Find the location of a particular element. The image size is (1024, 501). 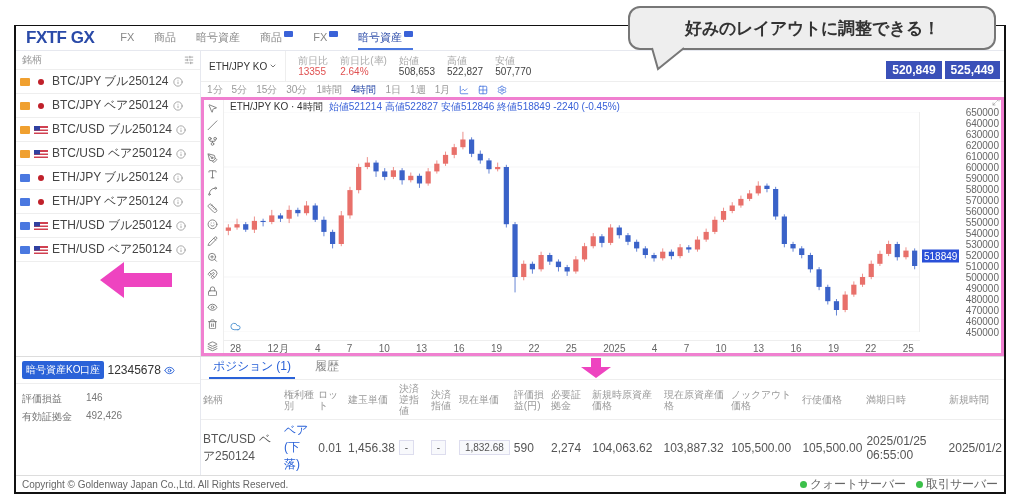

timeframe-tab: 1月 is located at coordinates (442, 89).